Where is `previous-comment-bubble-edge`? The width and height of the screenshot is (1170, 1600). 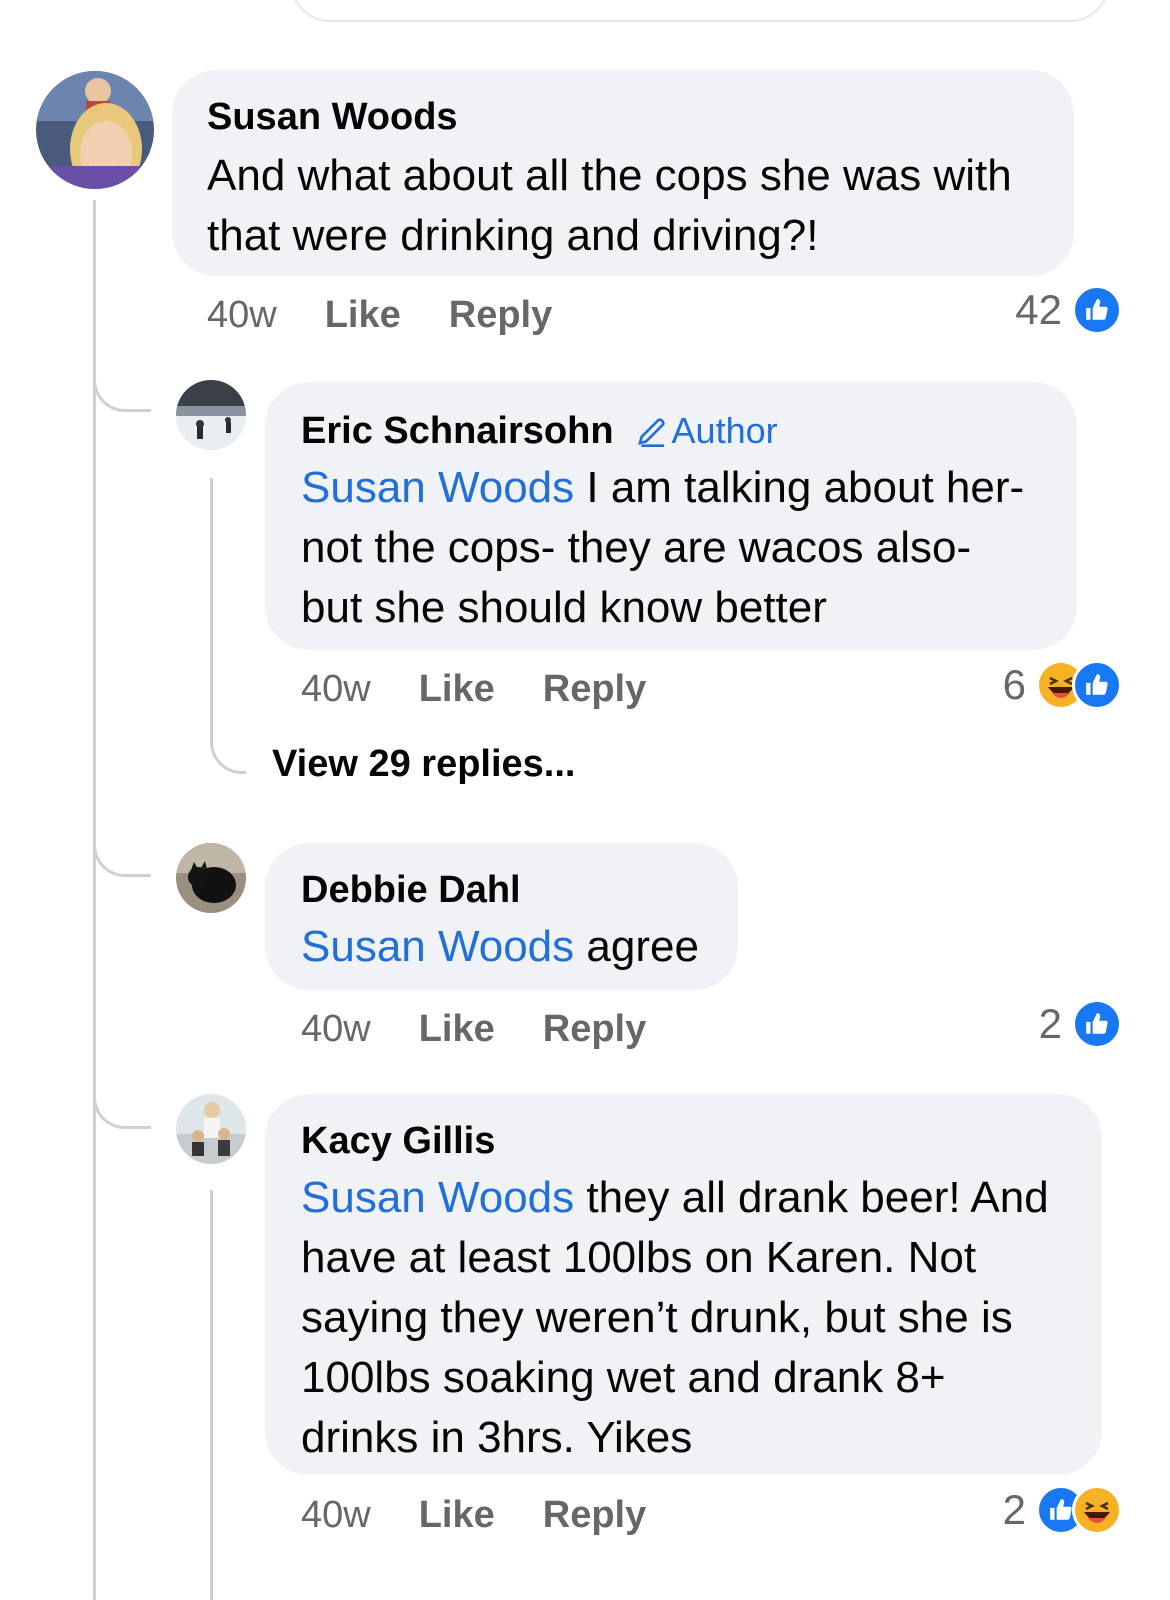
previous-comment-bubble-edge is located at coordinates (700, 11).